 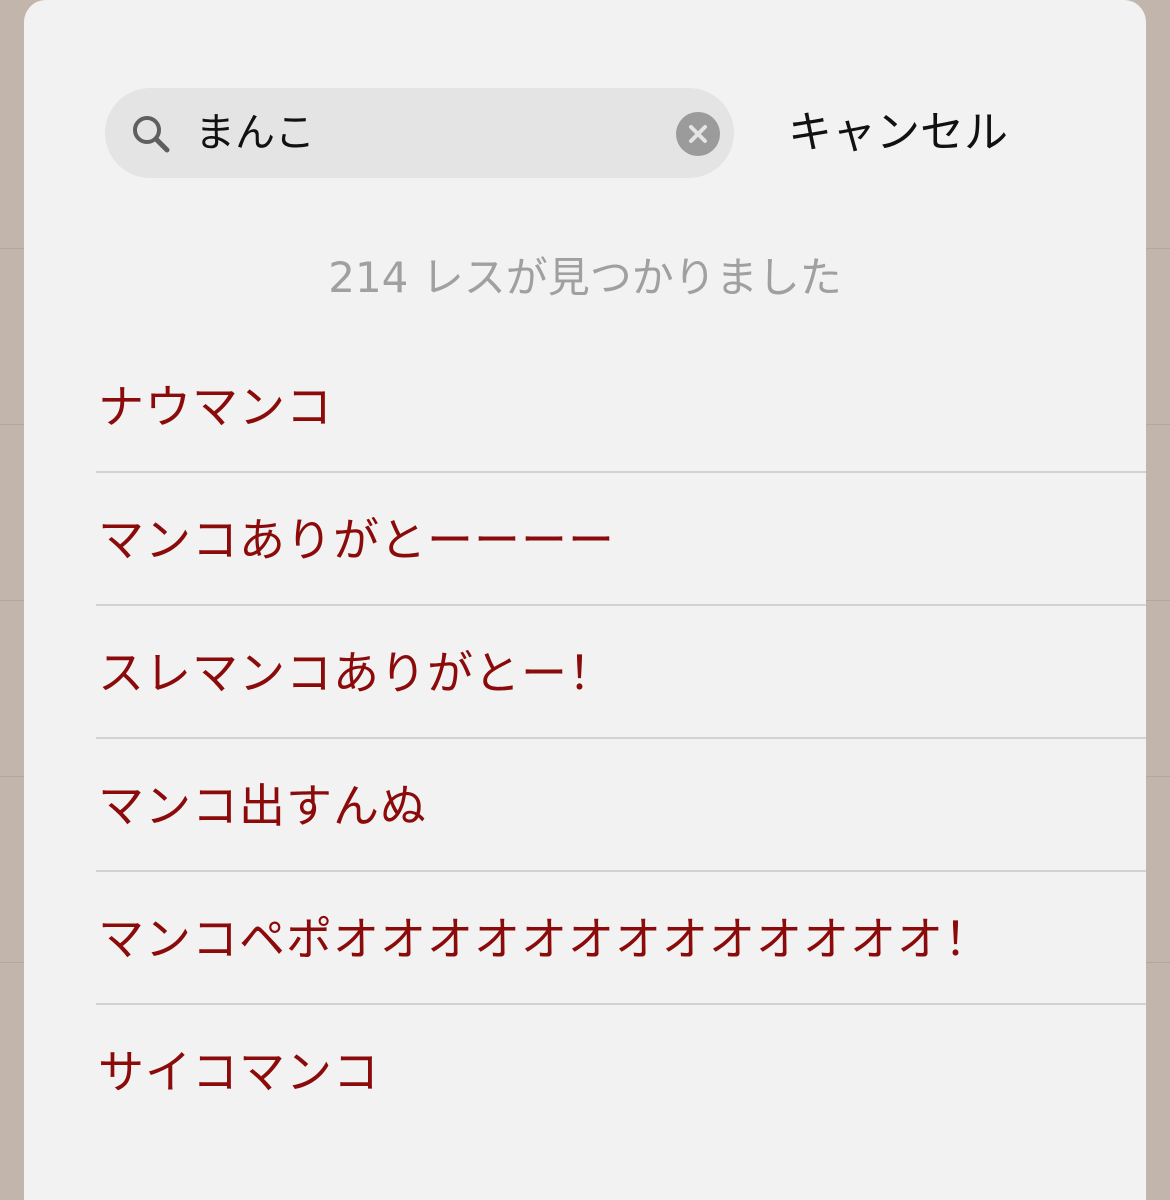 What do you see at coordinates (239, 1072) in the screenshot?
I see `result-text: サイコマンコ` at bounding box center [239, 1072].